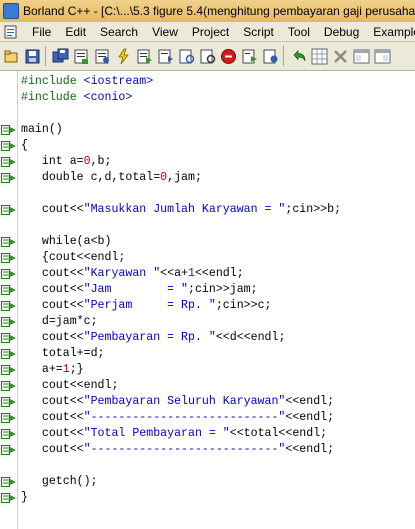 The height and width of the screenshot is (529, 415). I want to click on code-line: cout<<"Jam = ";cin>>jam;, so click(139, 290).